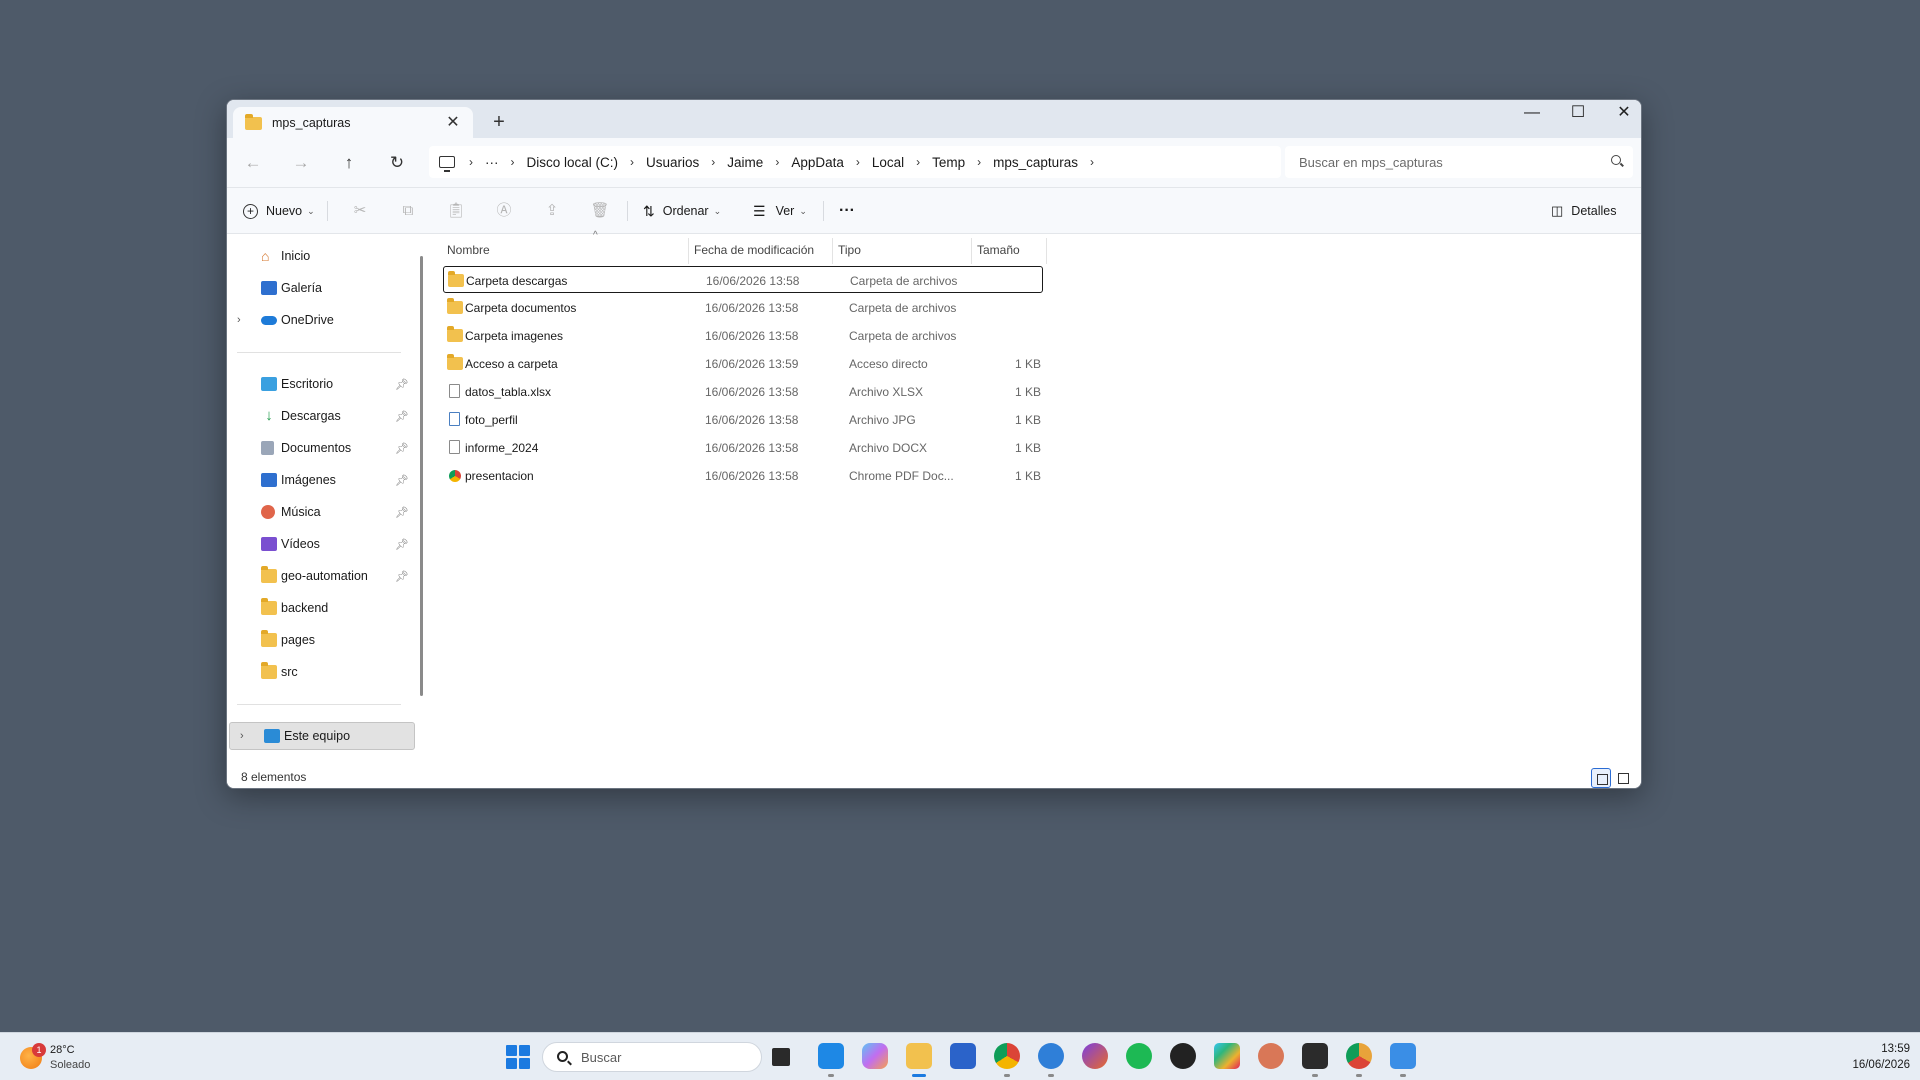  Describe the element at coordinates (1007, 1060) in the screenshot. I see `chrome-icon` at that location.